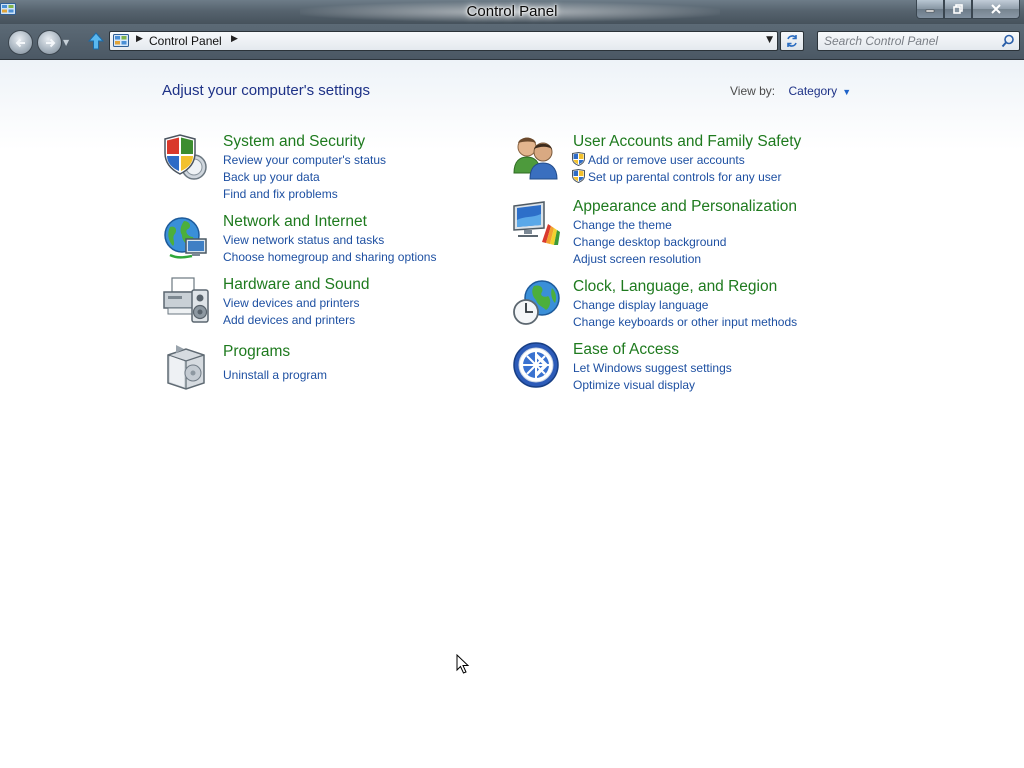 The image size is (1024, 768). Describe the element at coordinates (685, 322) in the screenshot. I see `link-keyboards-input: Change keyboards or other input methods` at that location.